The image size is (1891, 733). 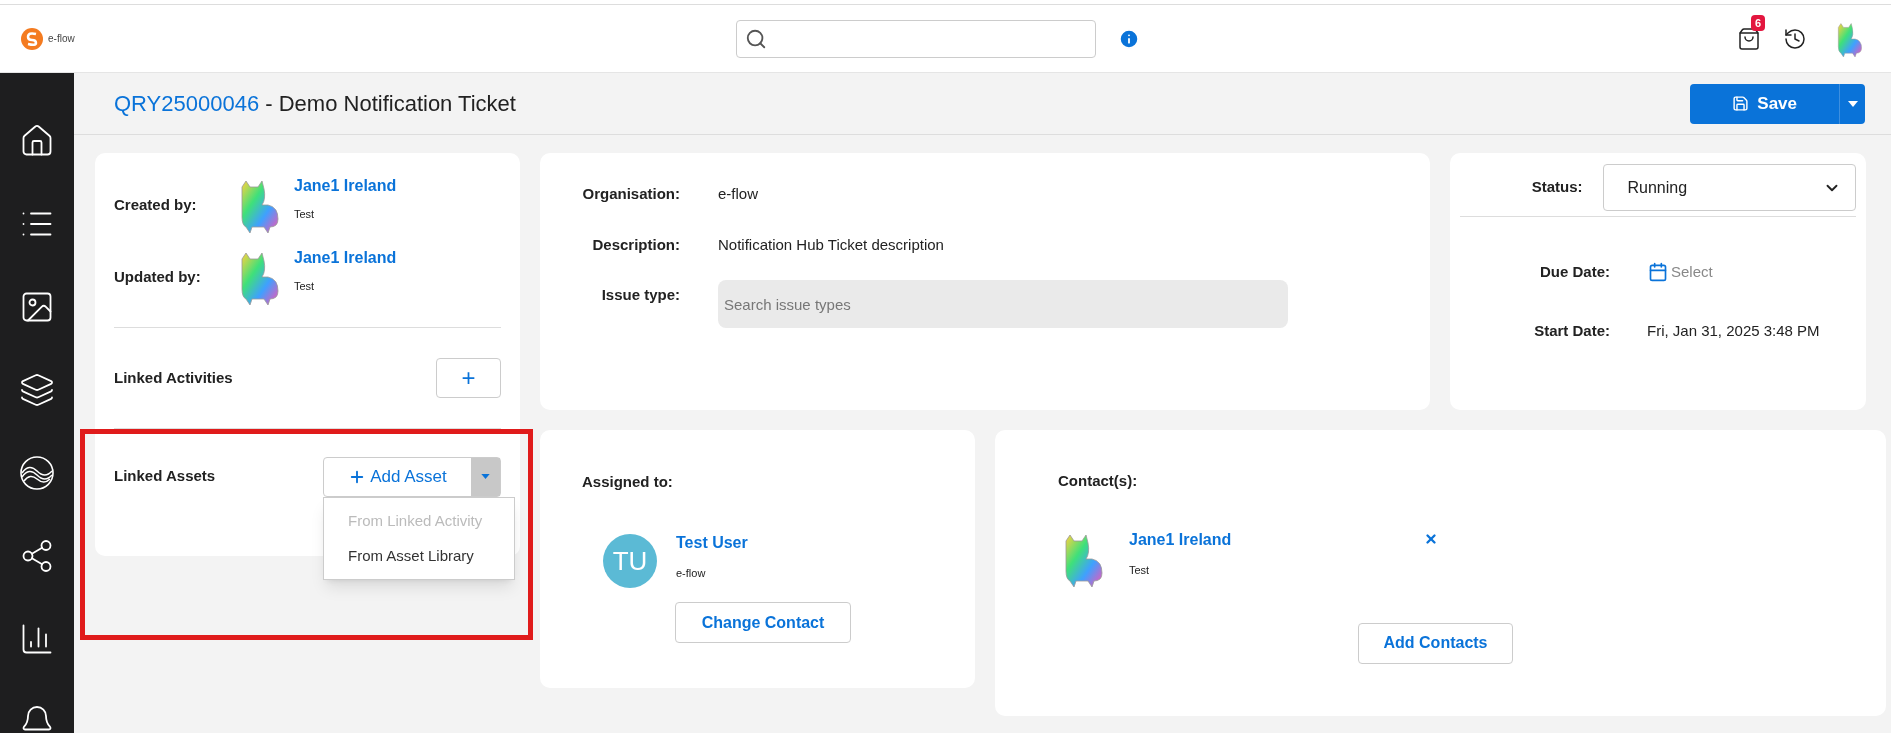 I want to click on field-value: Fri, Jan 31, 2025 3:48 PM, so click(x=1733, y=330).